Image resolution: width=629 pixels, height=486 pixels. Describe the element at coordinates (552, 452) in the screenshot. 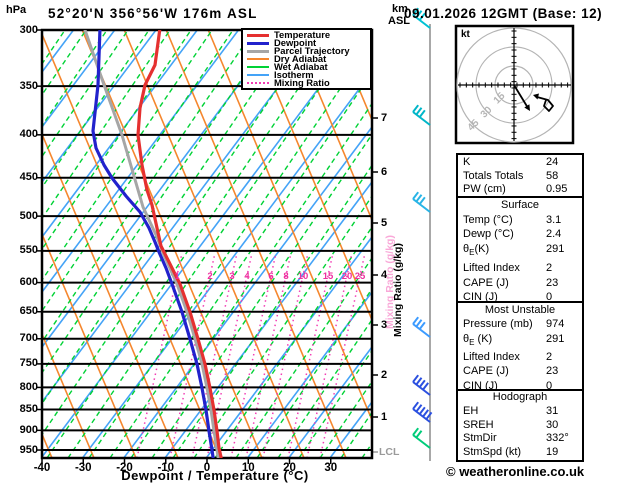

I see `table-row-value: 19` at that location.